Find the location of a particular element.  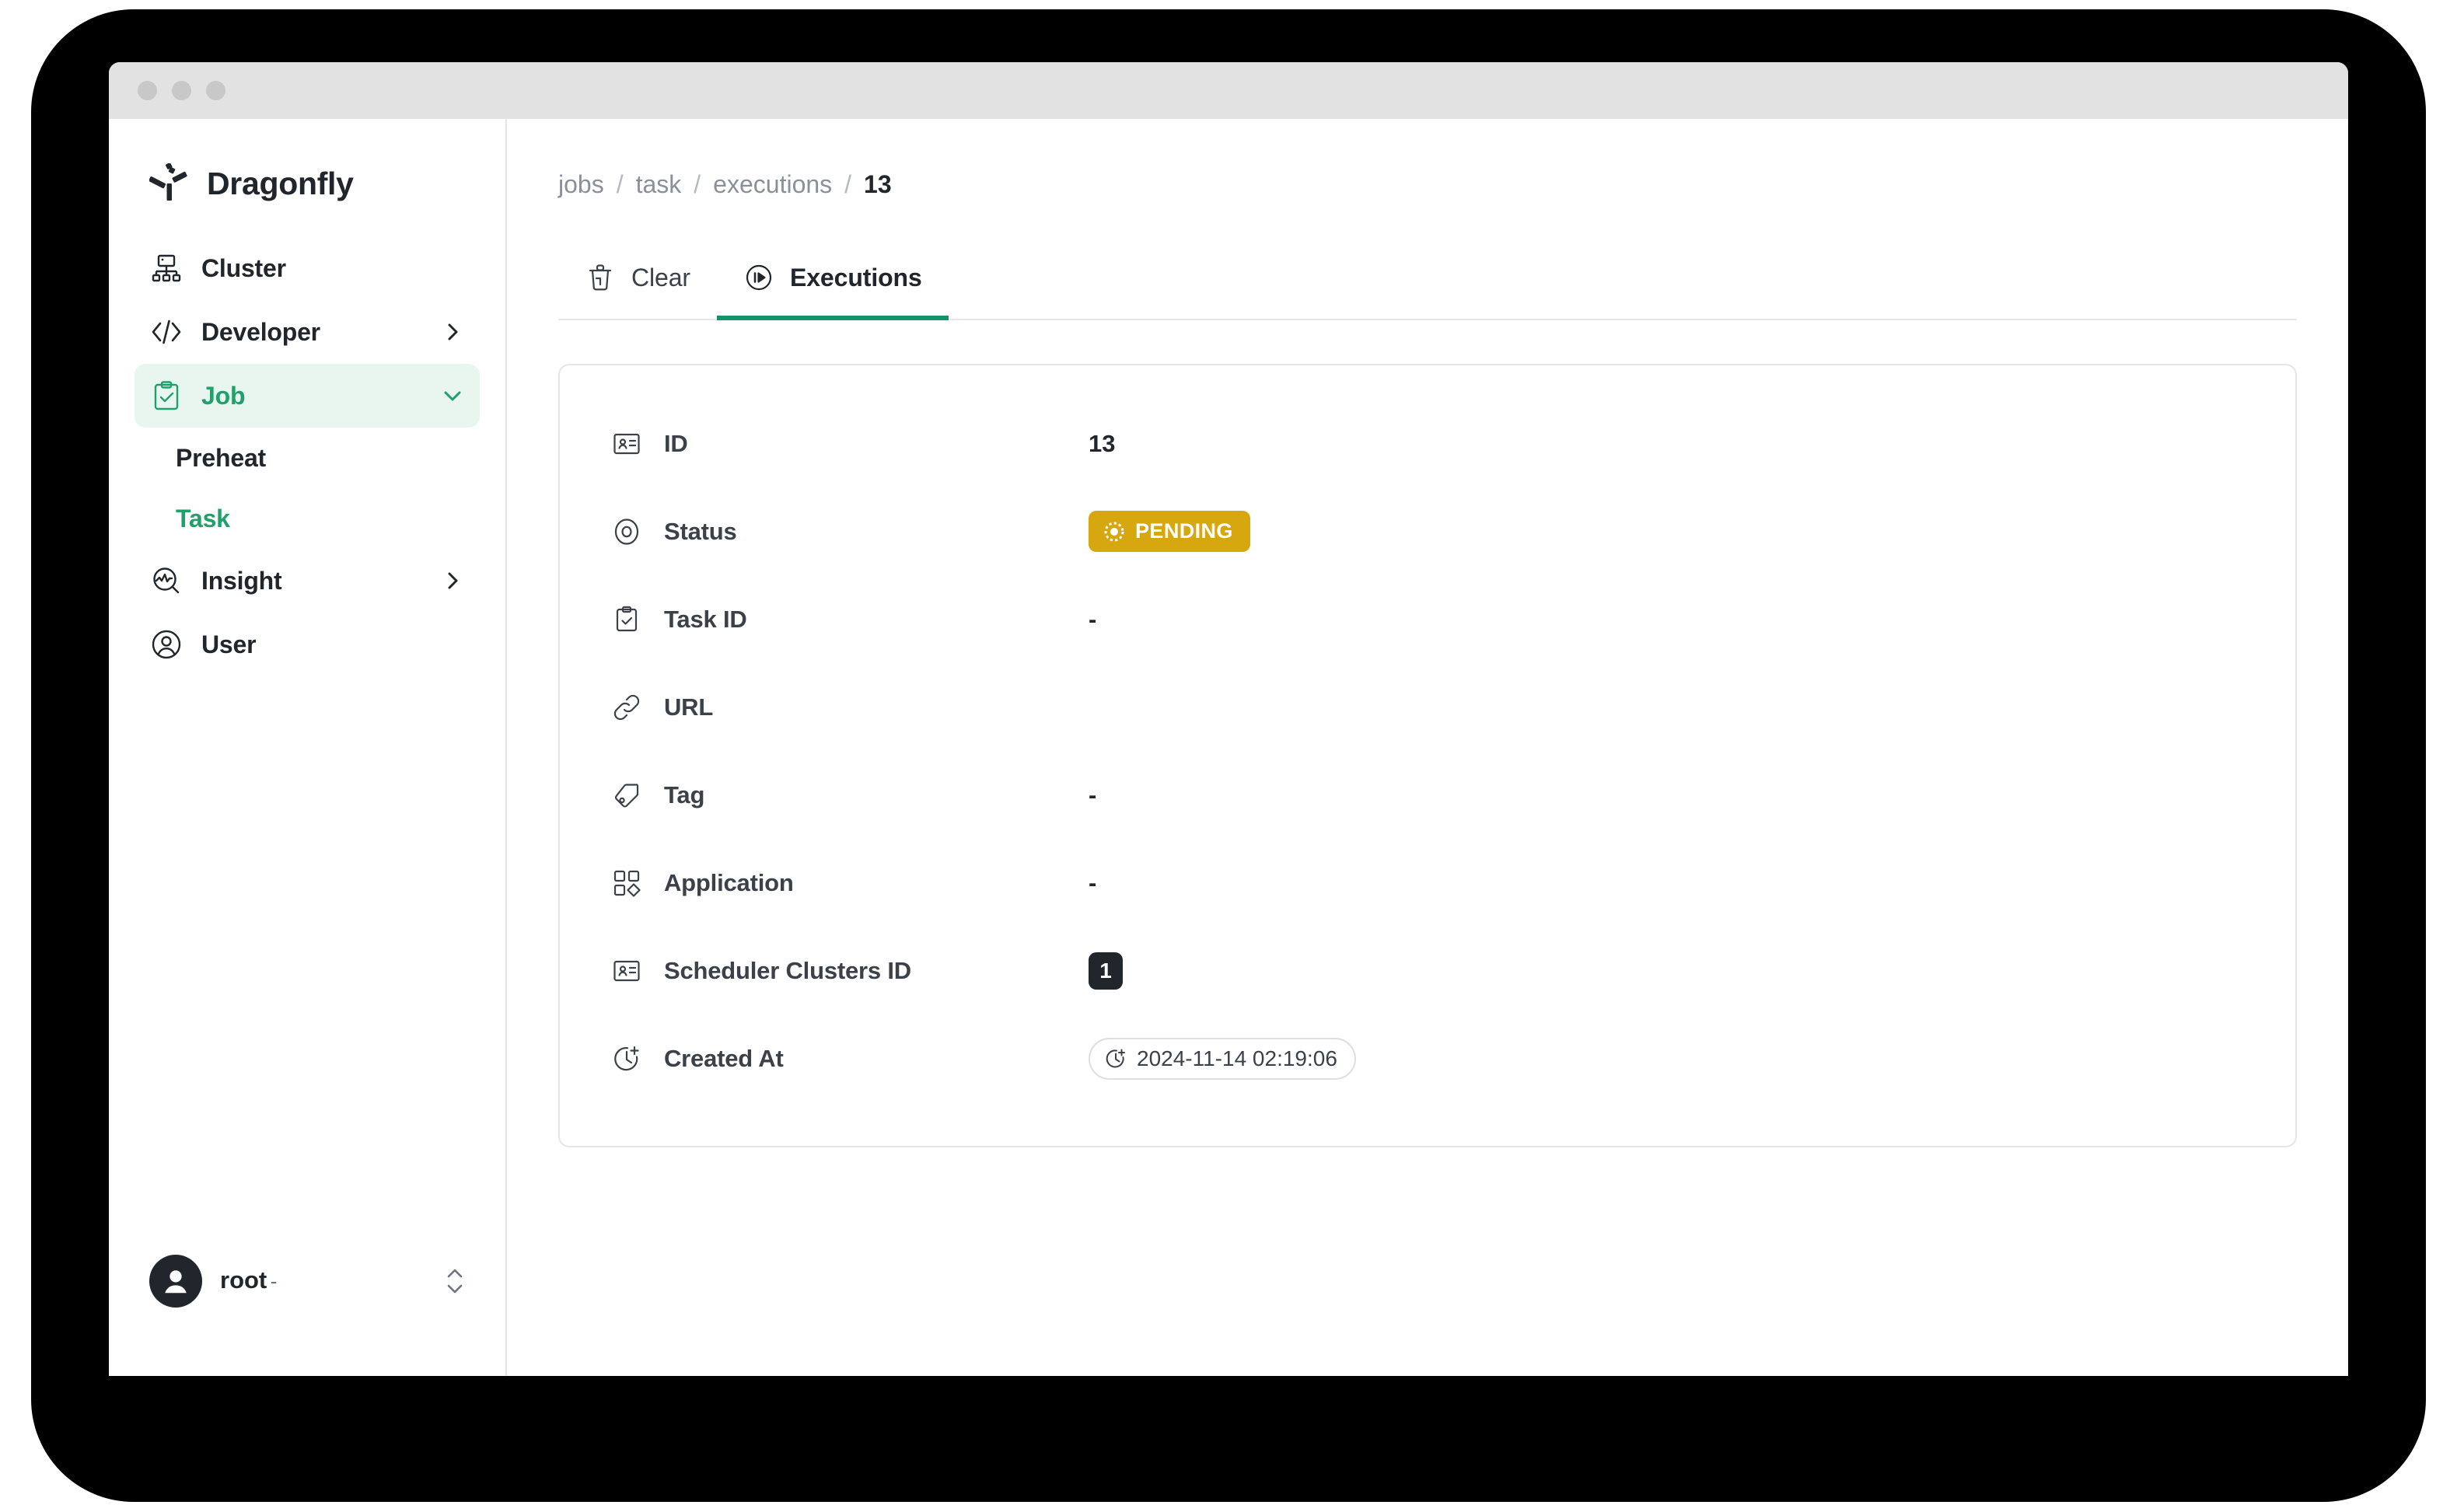

link-icon is located at coordinates (626, 707).